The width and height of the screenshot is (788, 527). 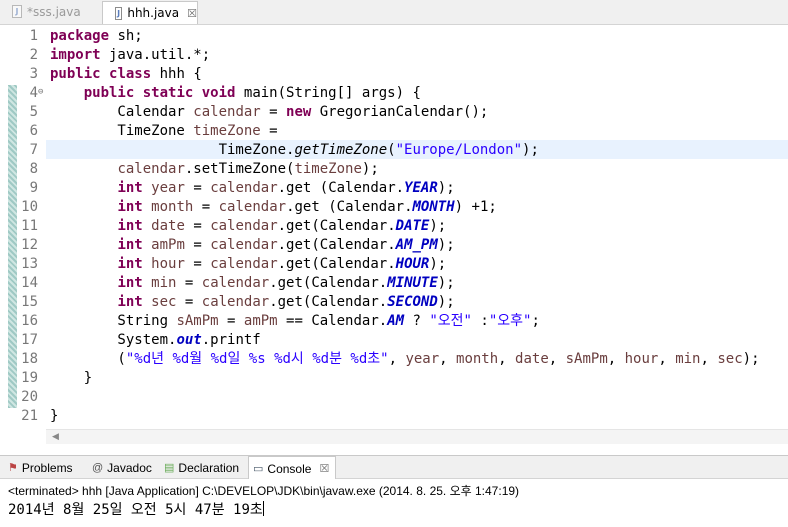 What do you see at coordinates (155, 340) in the screenshot?
I see `code-text: System.out.printf` at bounding box center [155, 340].